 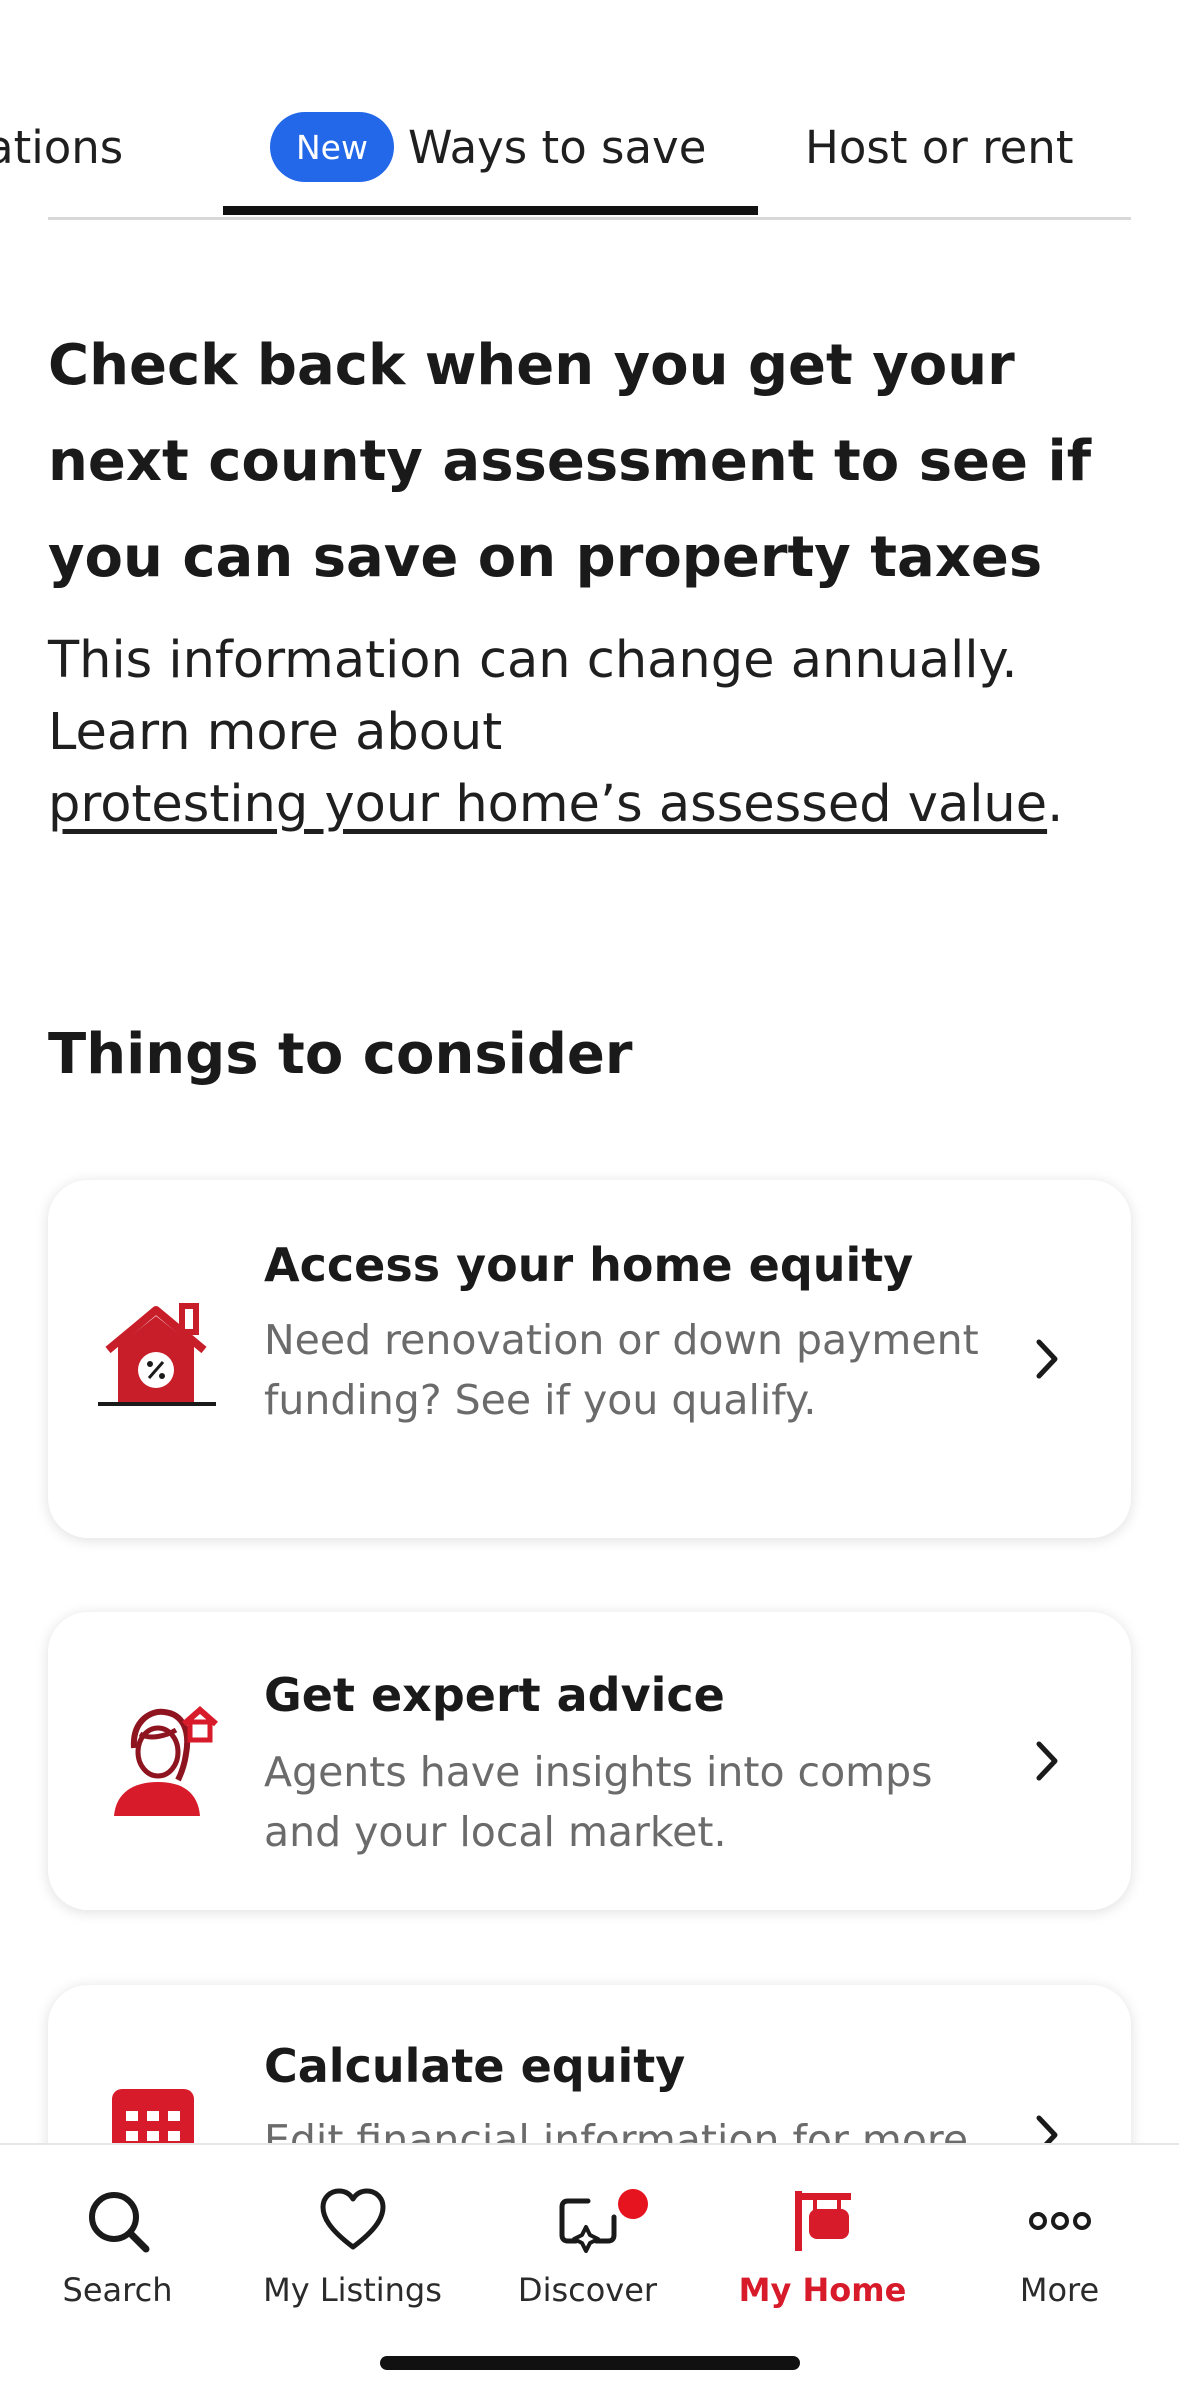 I want to click on discover-icon, so click(x=587, y=2225).